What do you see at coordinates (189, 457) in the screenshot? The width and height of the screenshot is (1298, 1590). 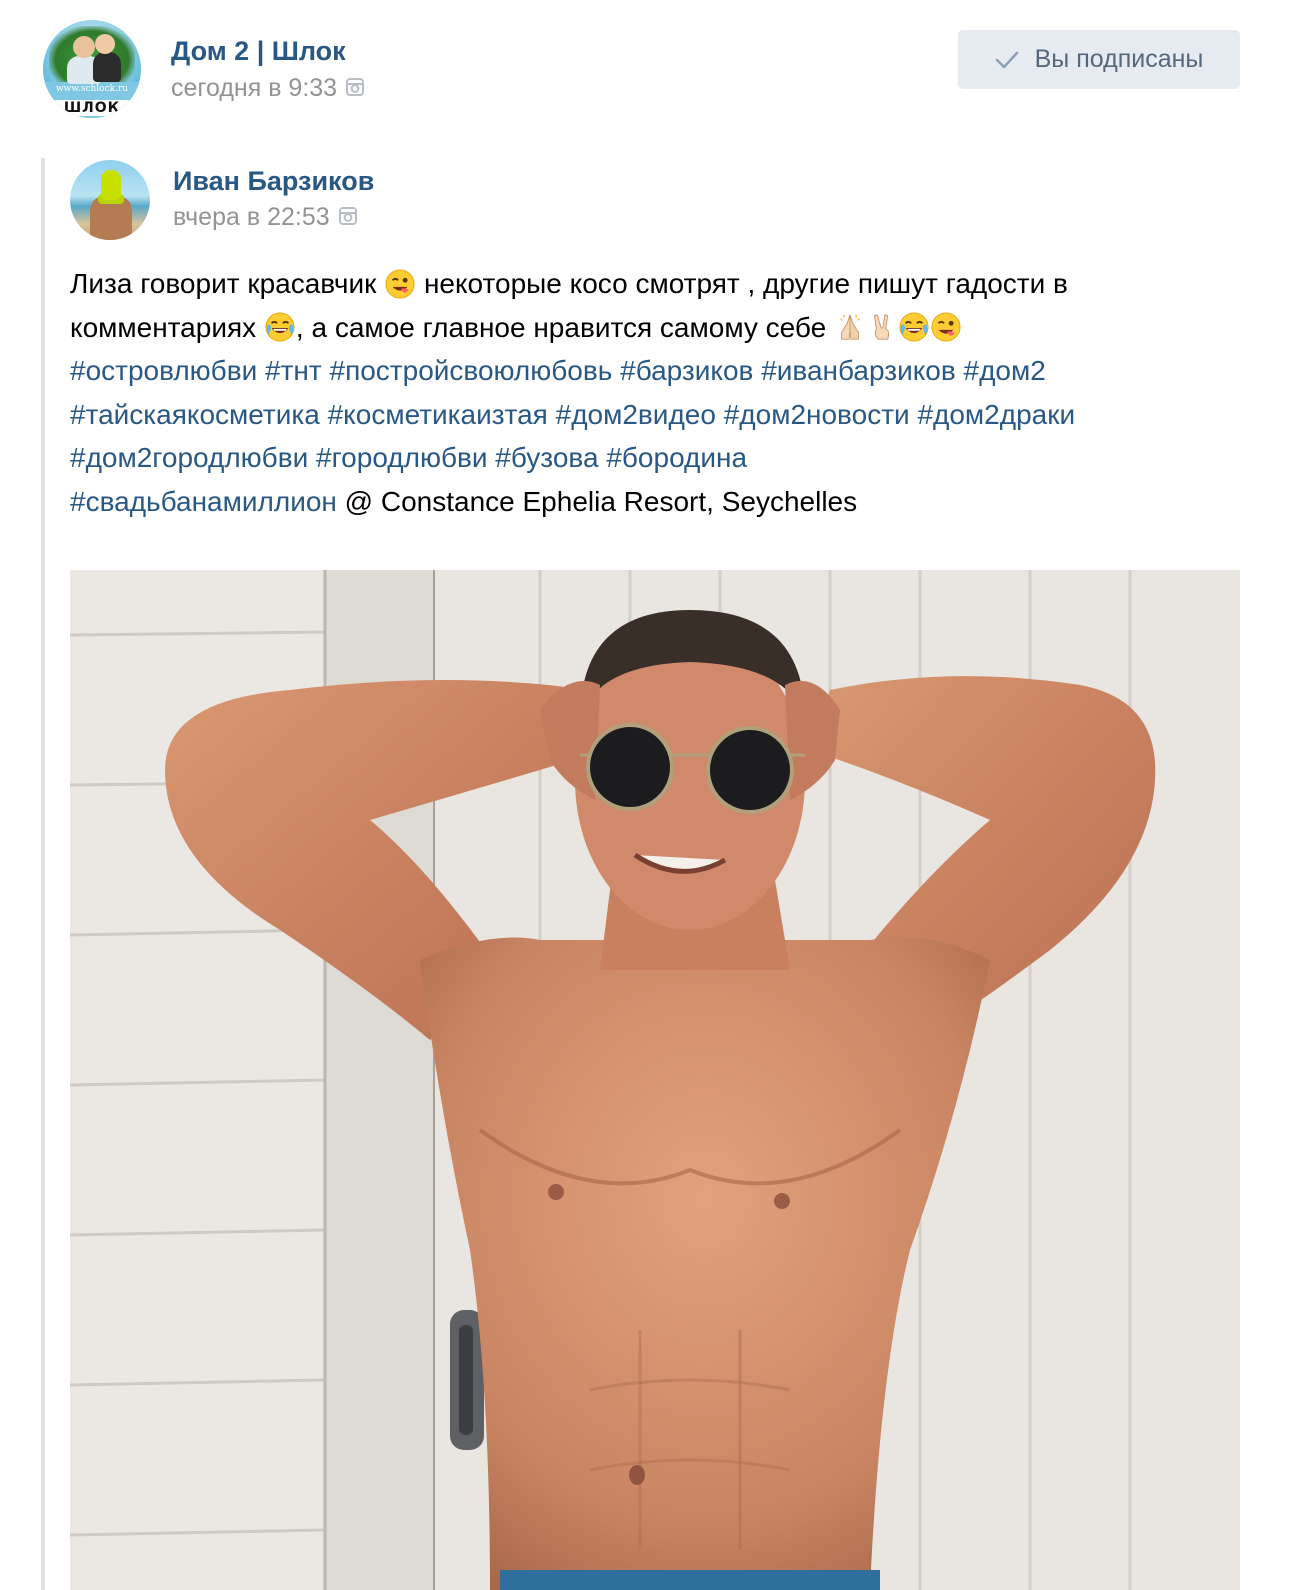 I see `hashtag-link: #дом2городлюбви` at bounding box center [189, 457].